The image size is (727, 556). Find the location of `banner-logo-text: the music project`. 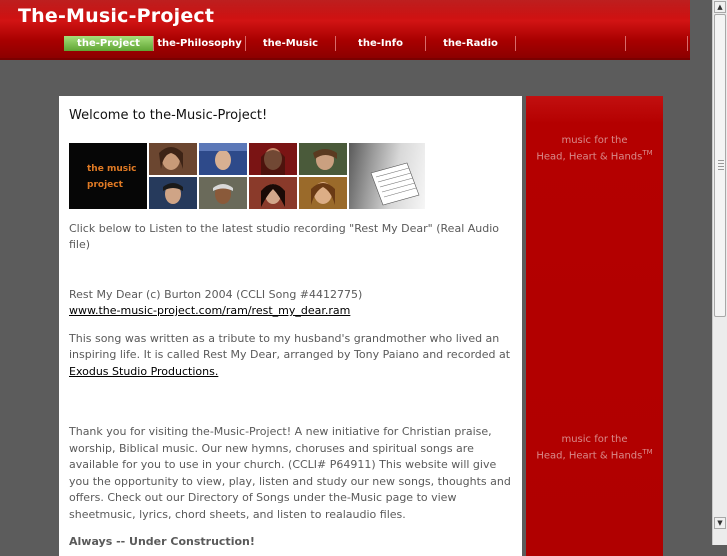

banner-logo-text: the music project is located at coordinates (112, 177).